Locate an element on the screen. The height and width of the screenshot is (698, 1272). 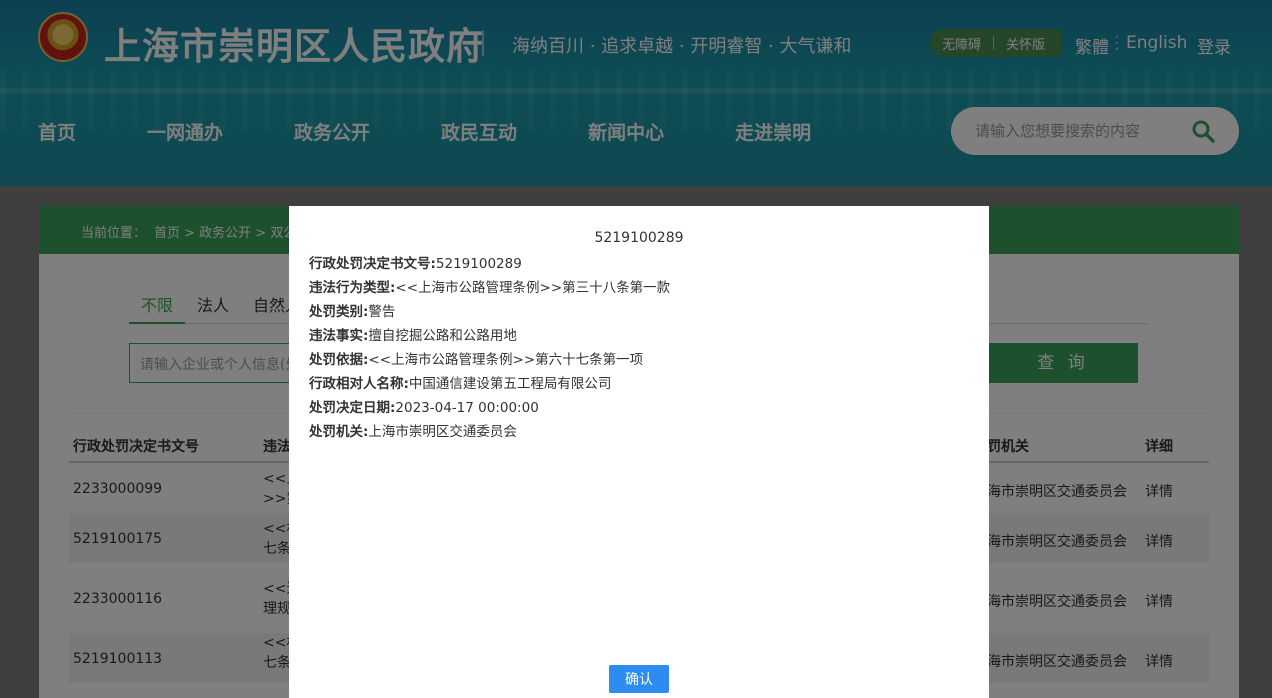
field-decision-date: 处罚决定日期:2023-04-17 00:00:00 is located at coordinates (489, 408).